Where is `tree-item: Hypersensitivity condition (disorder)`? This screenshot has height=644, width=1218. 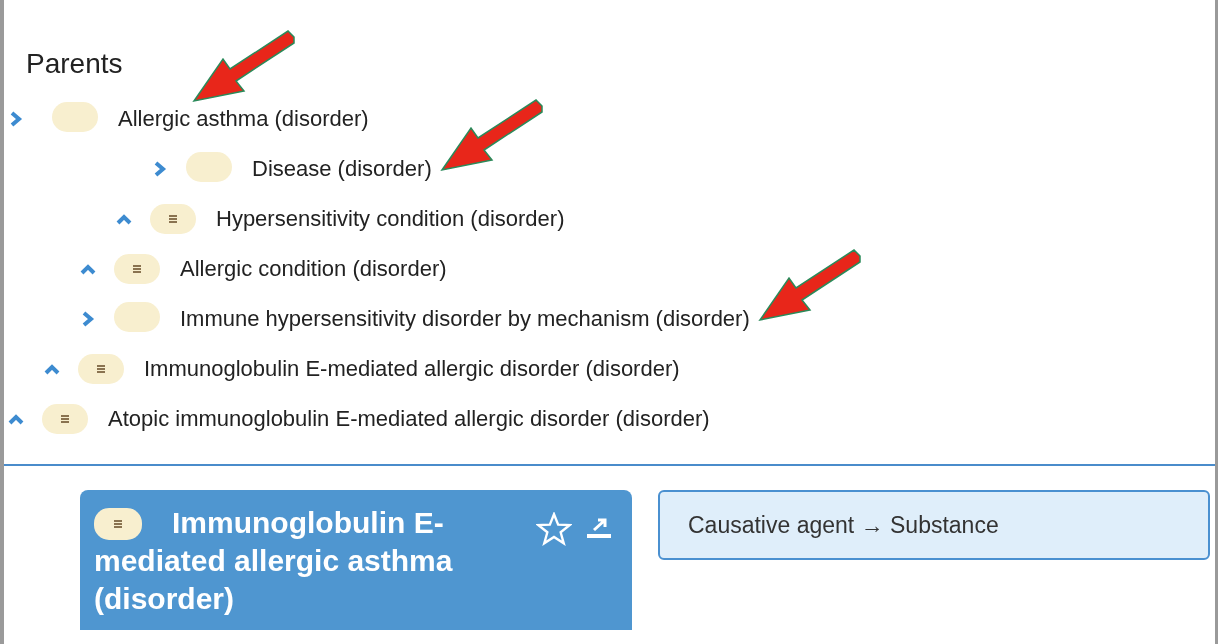 tree-item: Hypersensitivity condition (disorder) is located at coordinates (390, 218).